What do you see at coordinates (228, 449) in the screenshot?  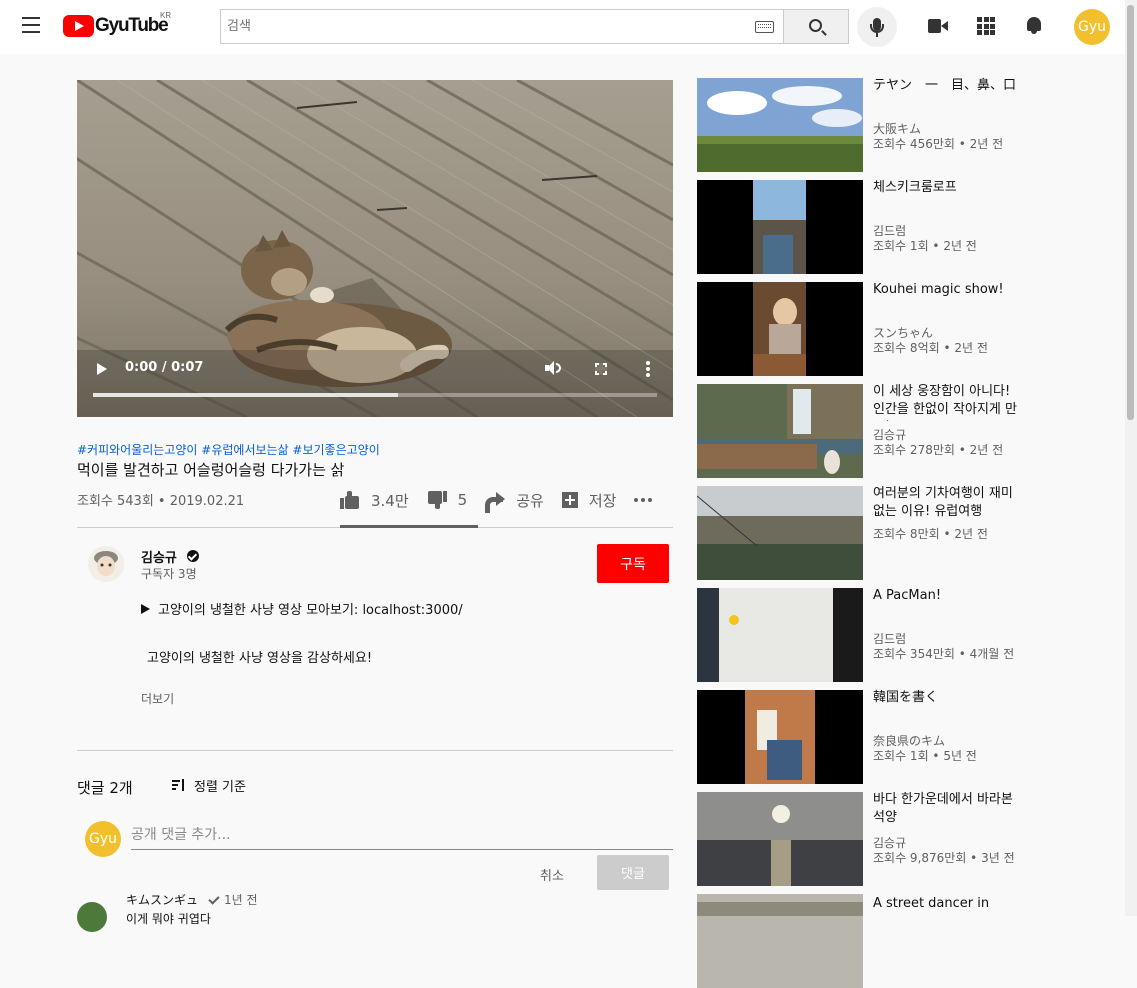 I see `video-hashtags: #커피와어울리는고양이 #유럽에서보는삶 #보기좋은고양이` at bounding box center [228, 449].